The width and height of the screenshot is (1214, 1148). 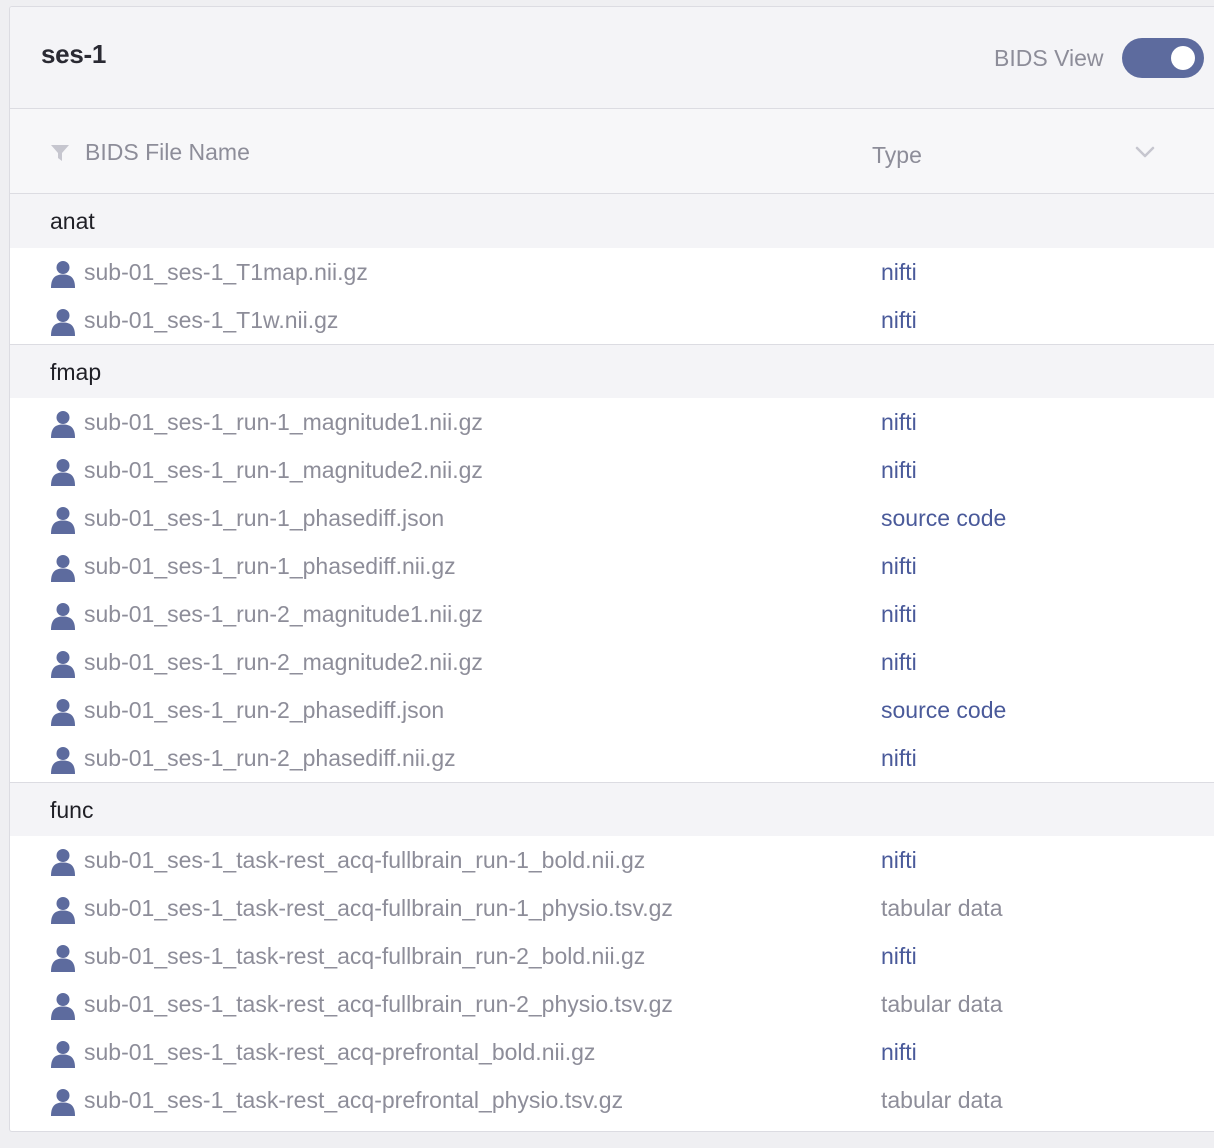 I want to click on file-row: sub-01_ses-1_T1map.nii.gz nifti, so click(x=612, y=272).